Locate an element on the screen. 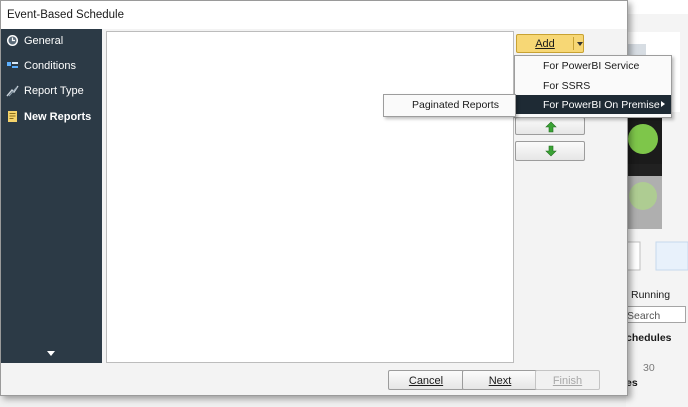 The height and width of the screenshot is (407, 688). finish-button: Finish is located at coordinates (567, 380).